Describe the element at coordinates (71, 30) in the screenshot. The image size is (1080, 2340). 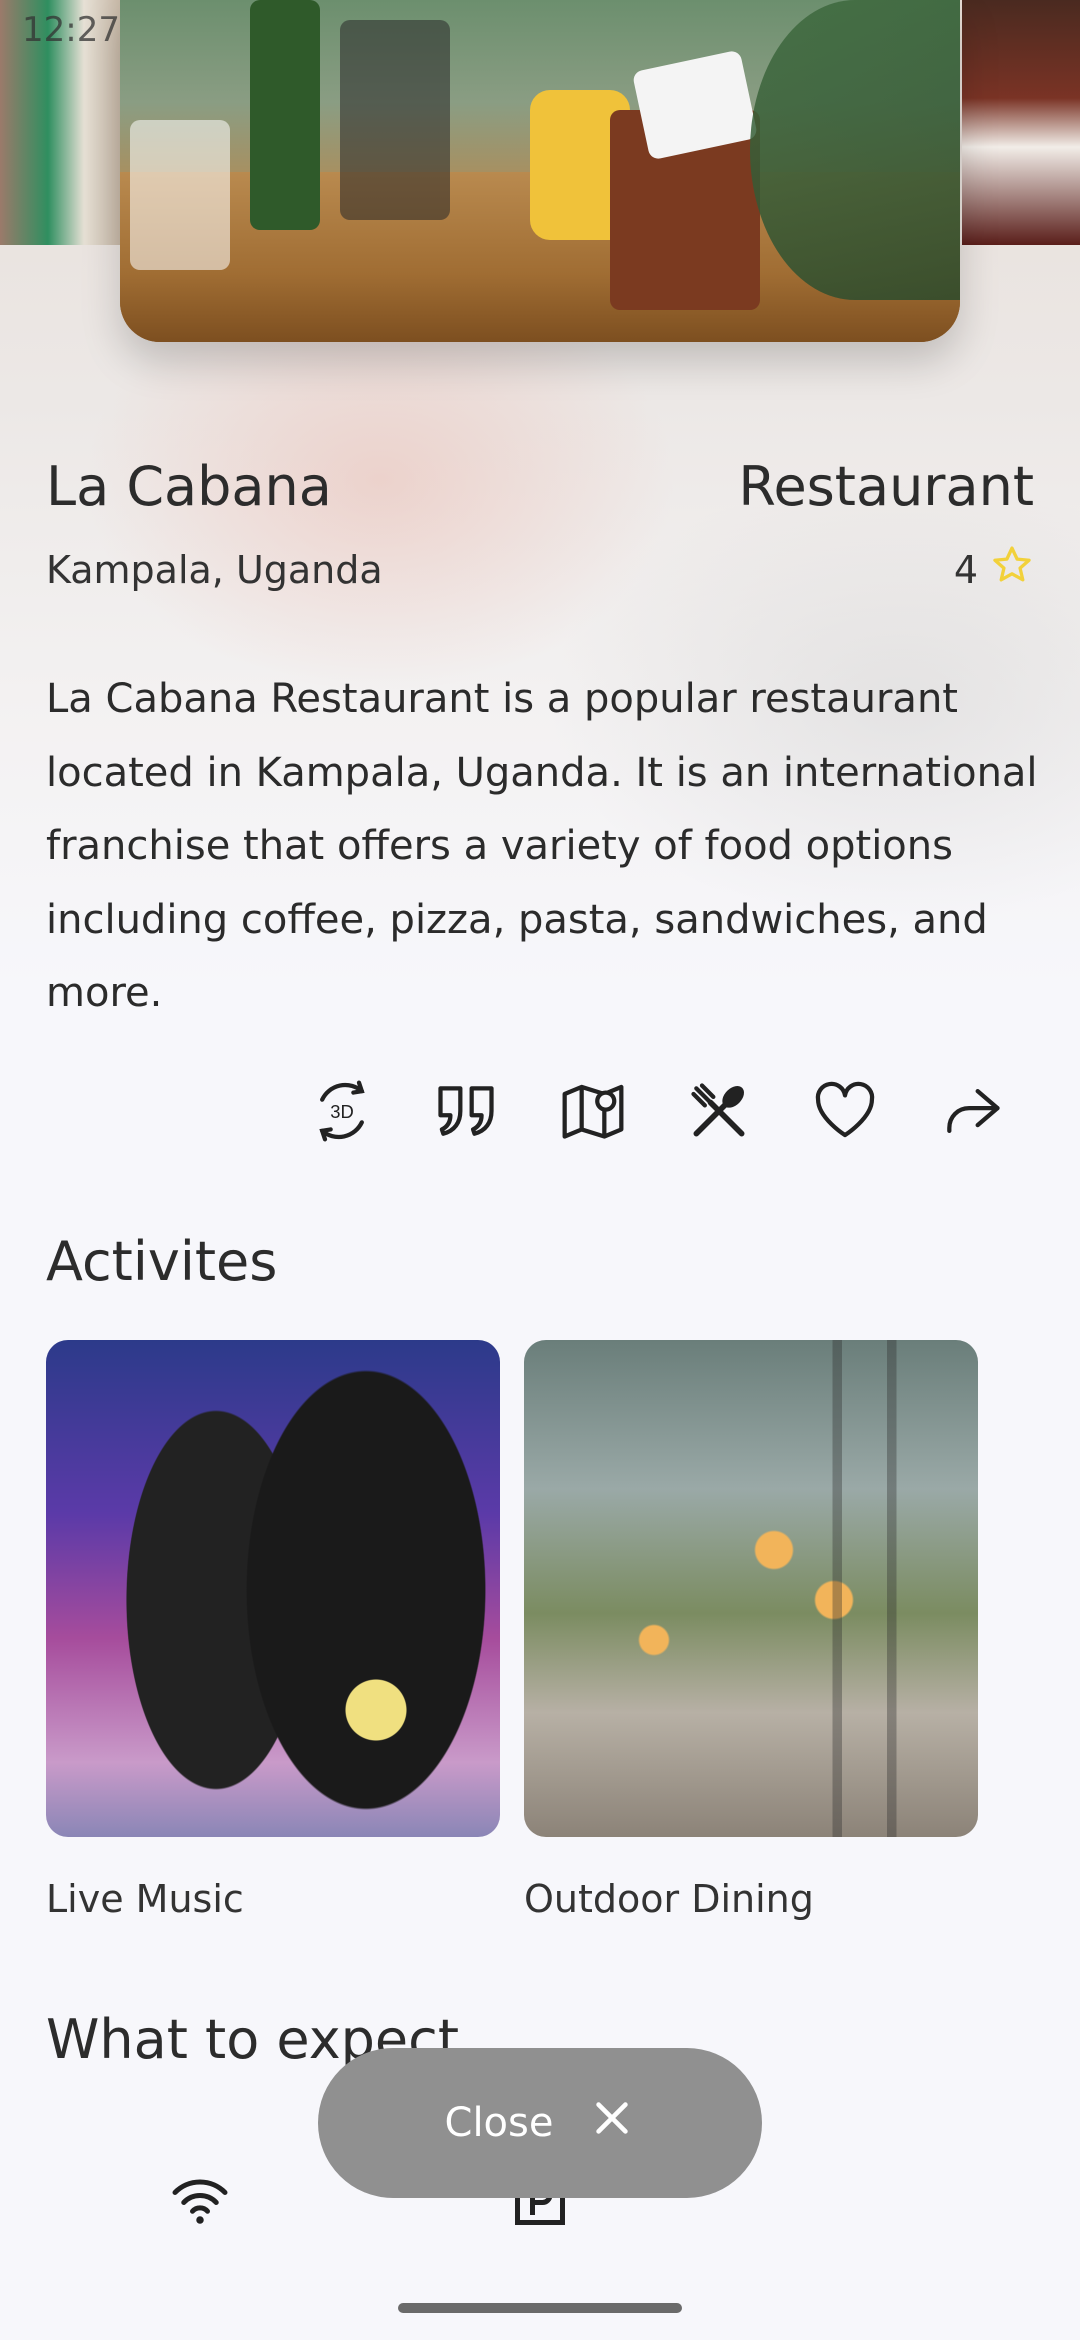
I see `status-bar-time: 12:27` at that location.